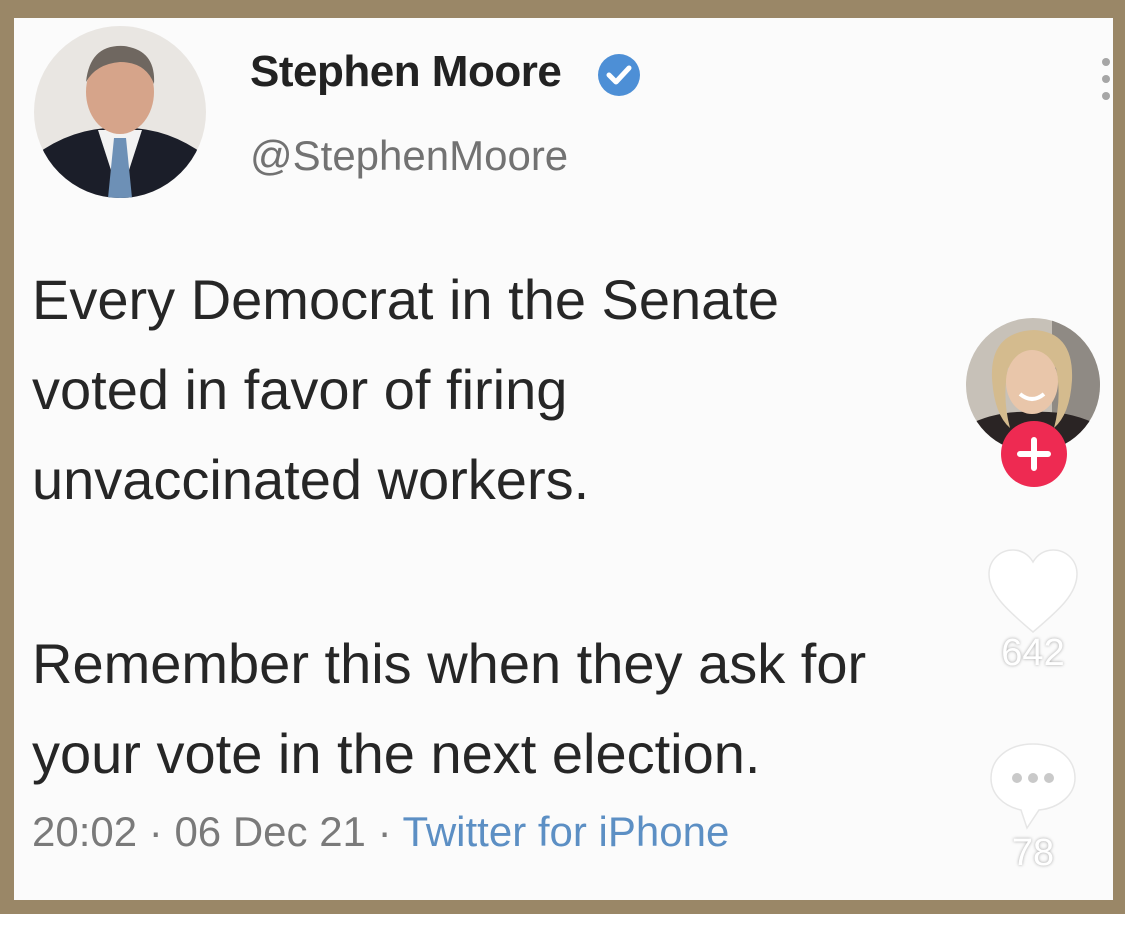  I want to click on tweet-date: 06 Dec 21, so click(270, 831).